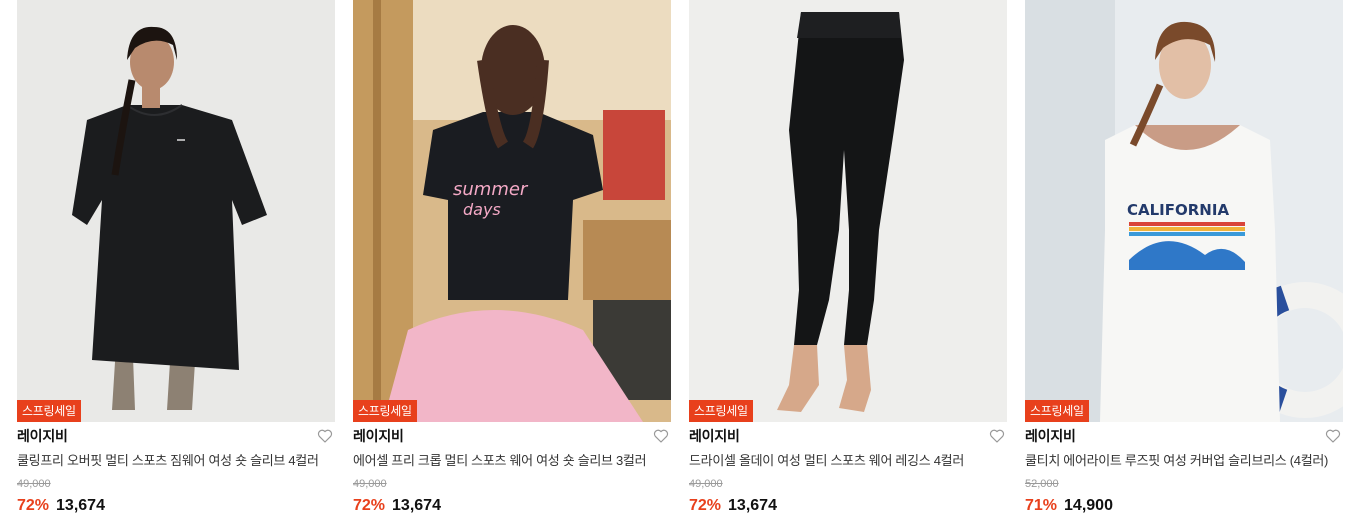 Image resolution: width=1348 pixels, height=529 pixels. Describe the element at coordinates (1088, 505) in the screenshot. I see `sale-price: 14,900` at that location.